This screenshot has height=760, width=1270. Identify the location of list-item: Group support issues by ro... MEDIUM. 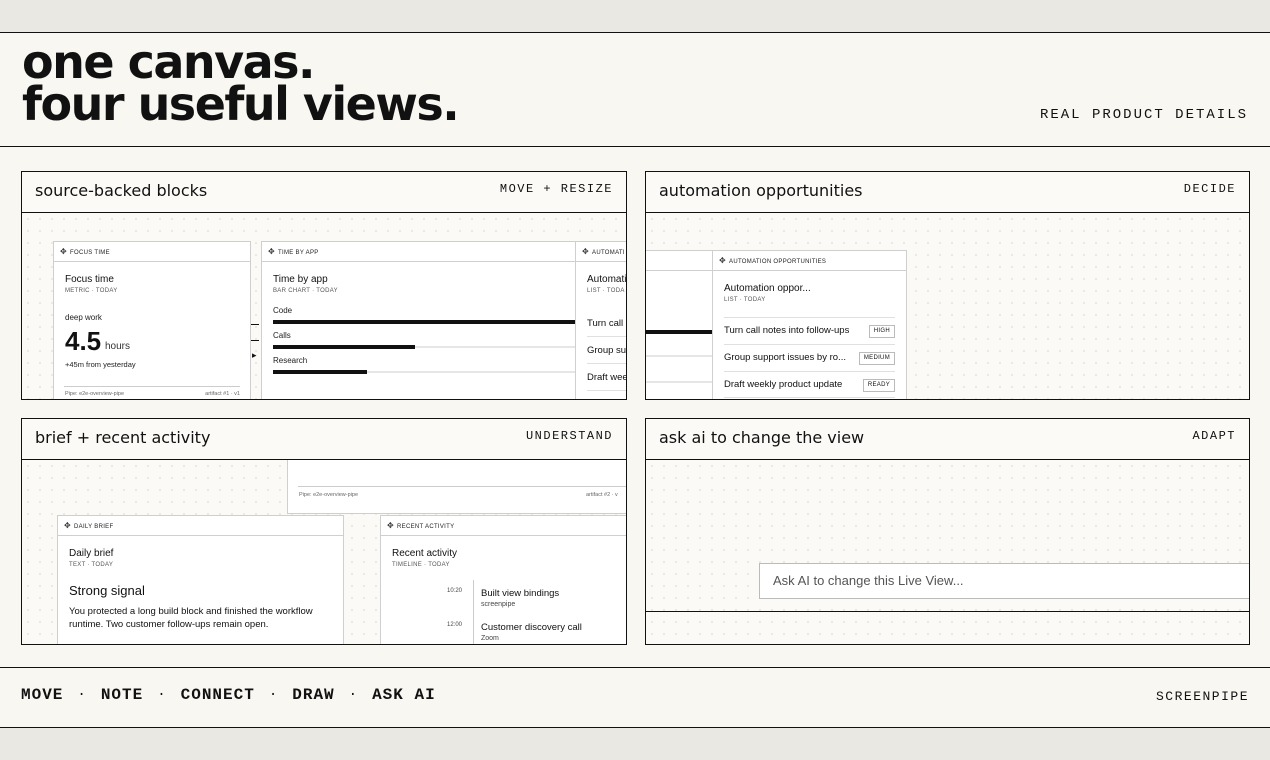
(809, 357).